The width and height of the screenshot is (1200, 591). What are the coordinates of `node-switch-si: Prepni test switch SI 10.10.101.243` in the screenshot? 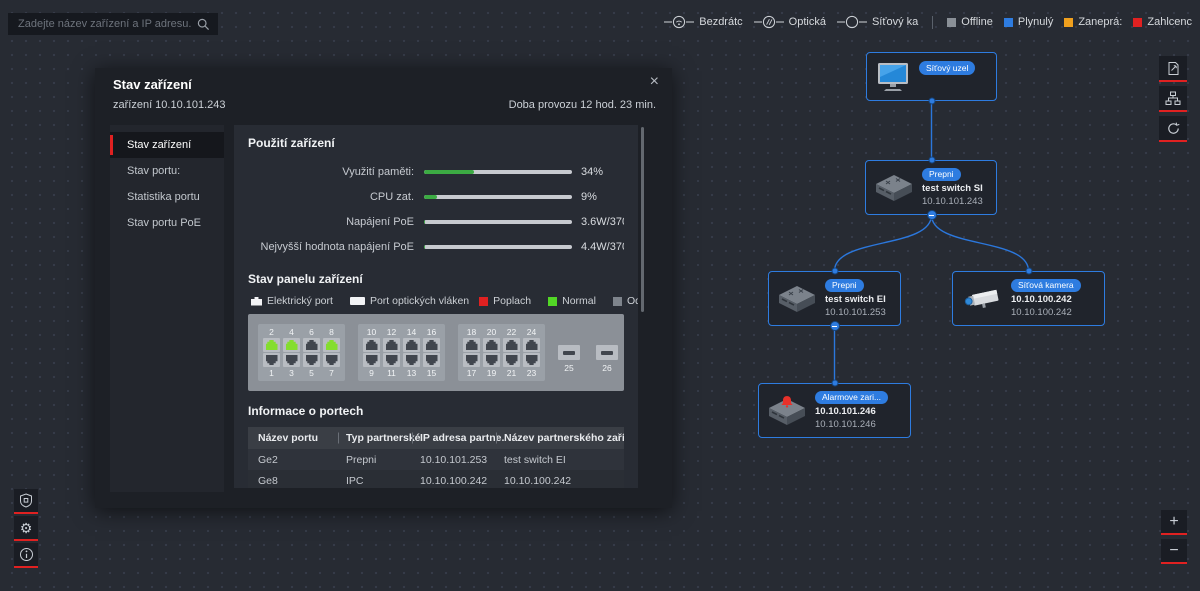 It's located at (931, 187).